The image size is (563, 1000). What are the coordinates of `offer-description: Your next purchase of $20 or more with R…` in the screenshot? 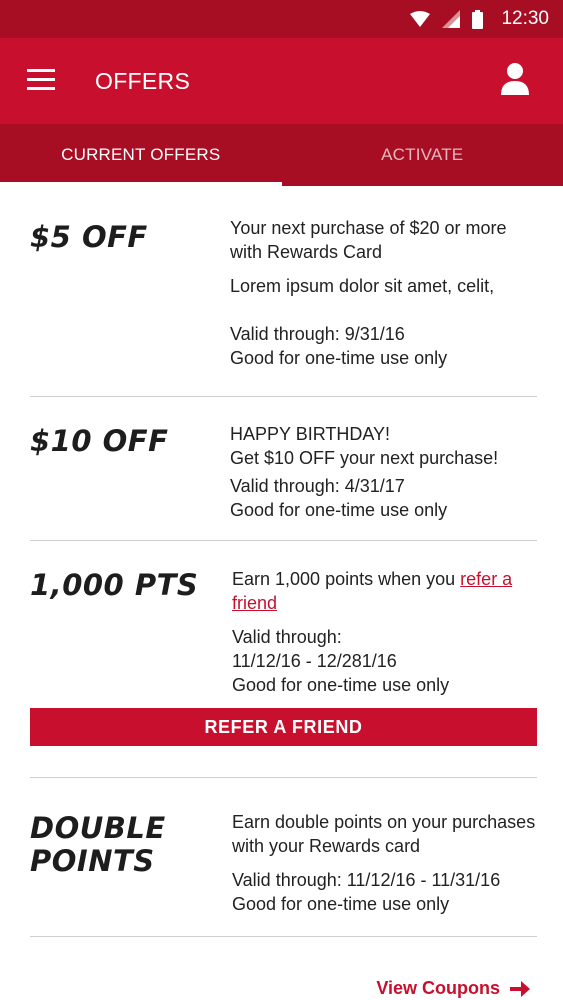 It's located at (385, 293).